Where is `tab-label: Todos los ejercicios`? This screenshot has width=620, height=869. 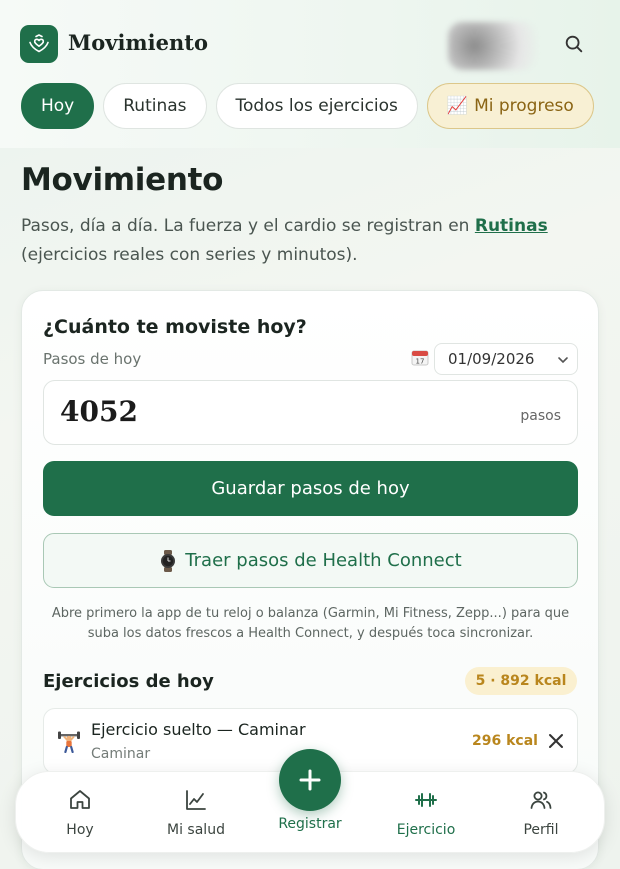
tab-label: Todos los ejercicios is located at coordinates (316, 106).